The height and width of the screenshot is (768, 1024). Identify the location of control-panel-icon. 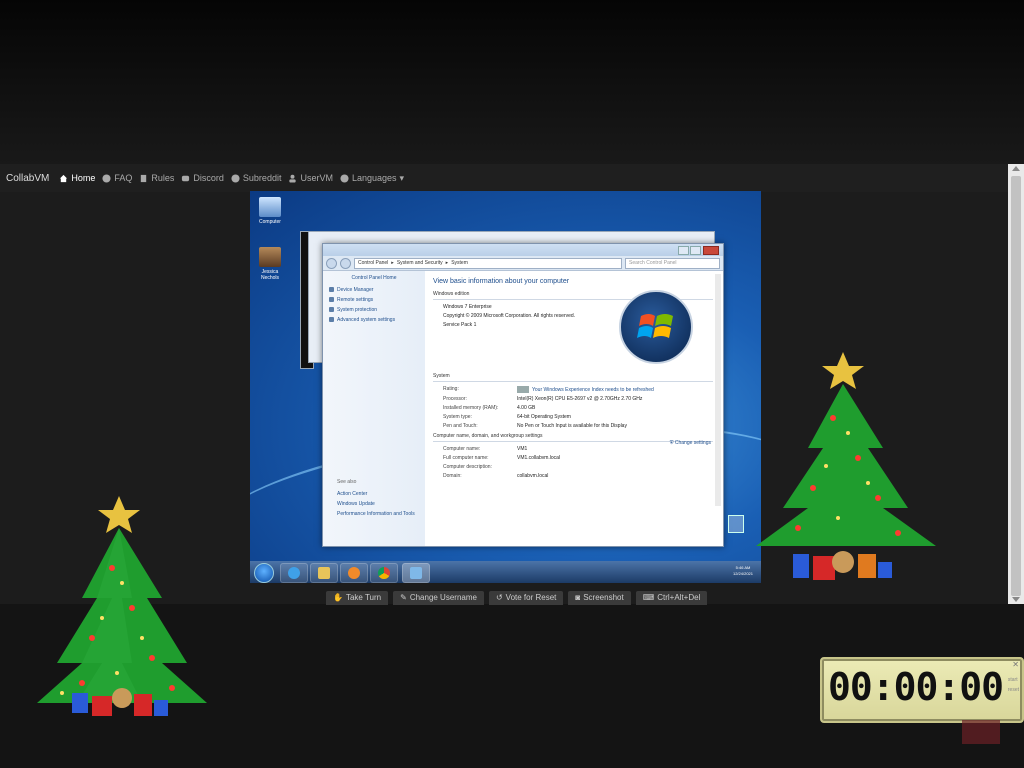
(416, 573).